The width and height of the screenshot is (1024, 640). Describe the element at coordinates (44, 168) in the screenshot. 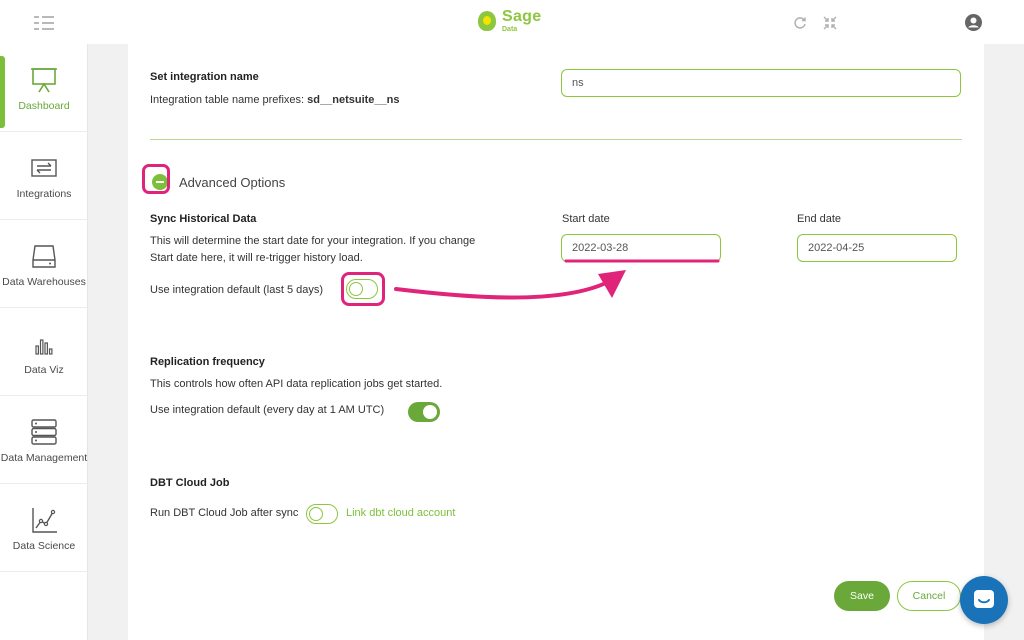

I see `integrations-icon` at that location.